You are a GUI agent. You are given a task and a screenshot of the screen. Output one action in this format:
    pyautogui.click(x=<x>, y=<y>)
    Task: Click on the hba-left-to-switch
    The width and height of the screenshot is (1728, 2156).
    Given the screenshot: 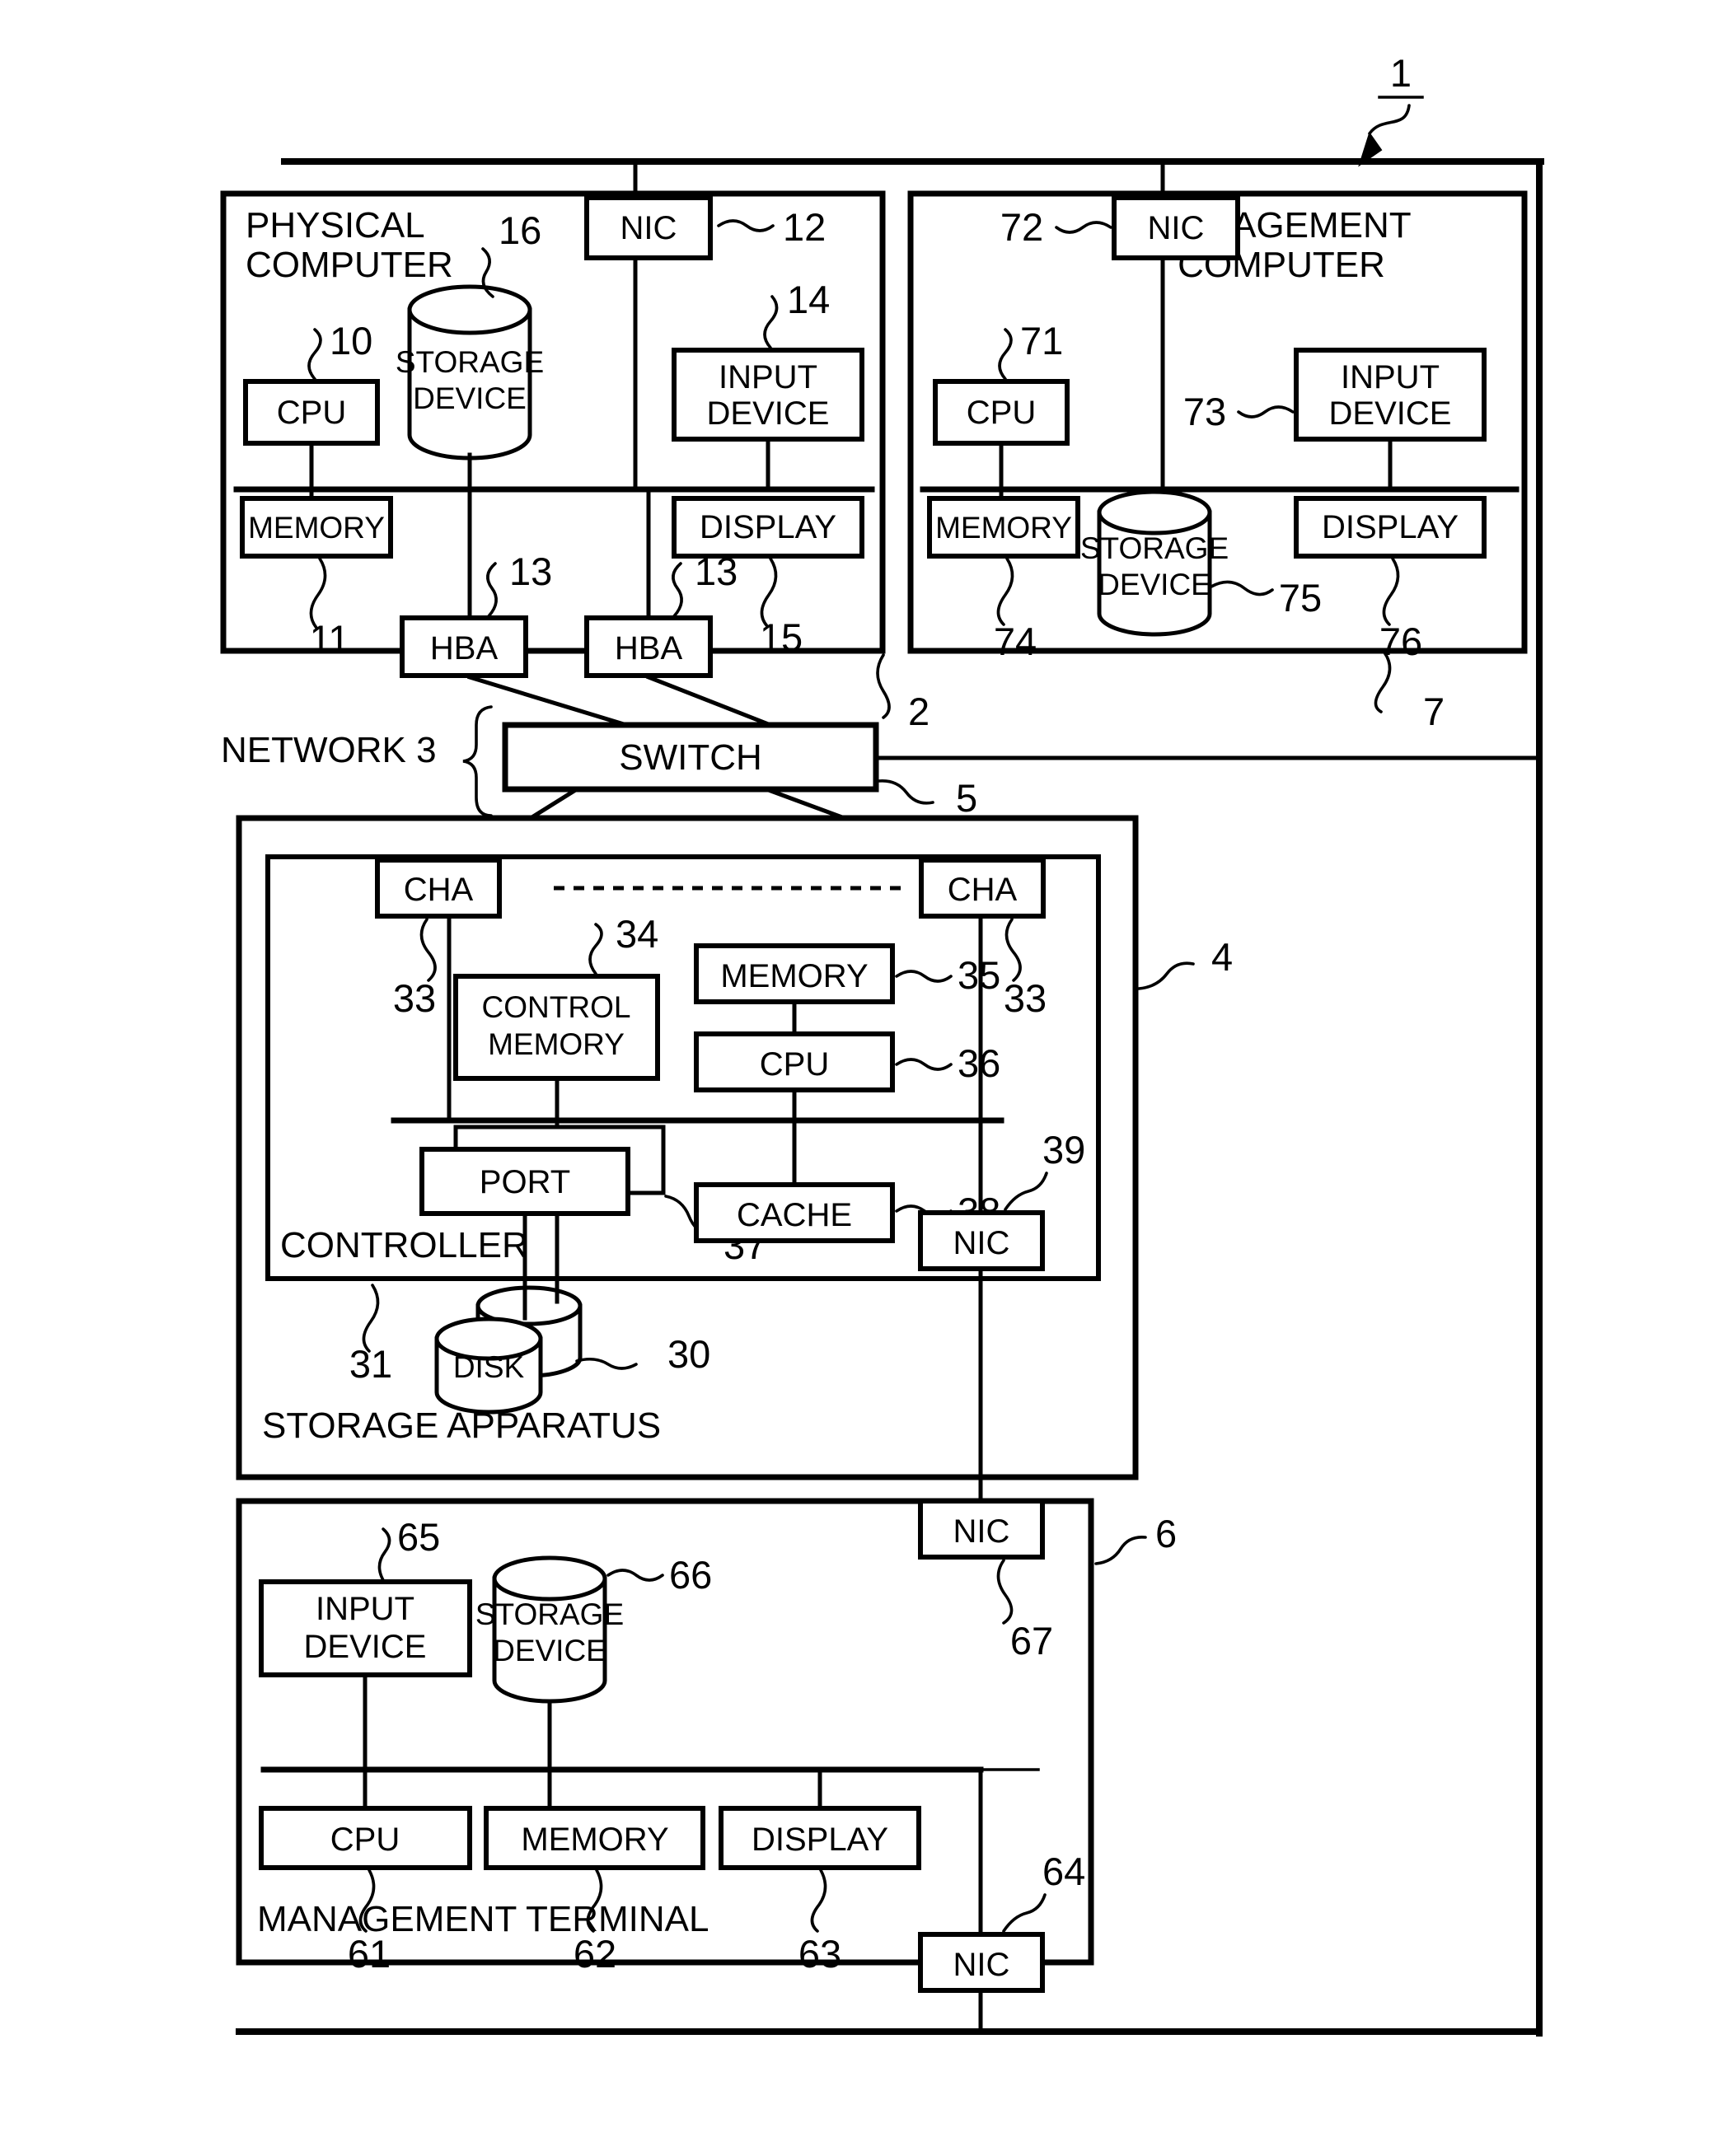 What is the action you would take?
    pyautogui.click(x=548, y=701)
    